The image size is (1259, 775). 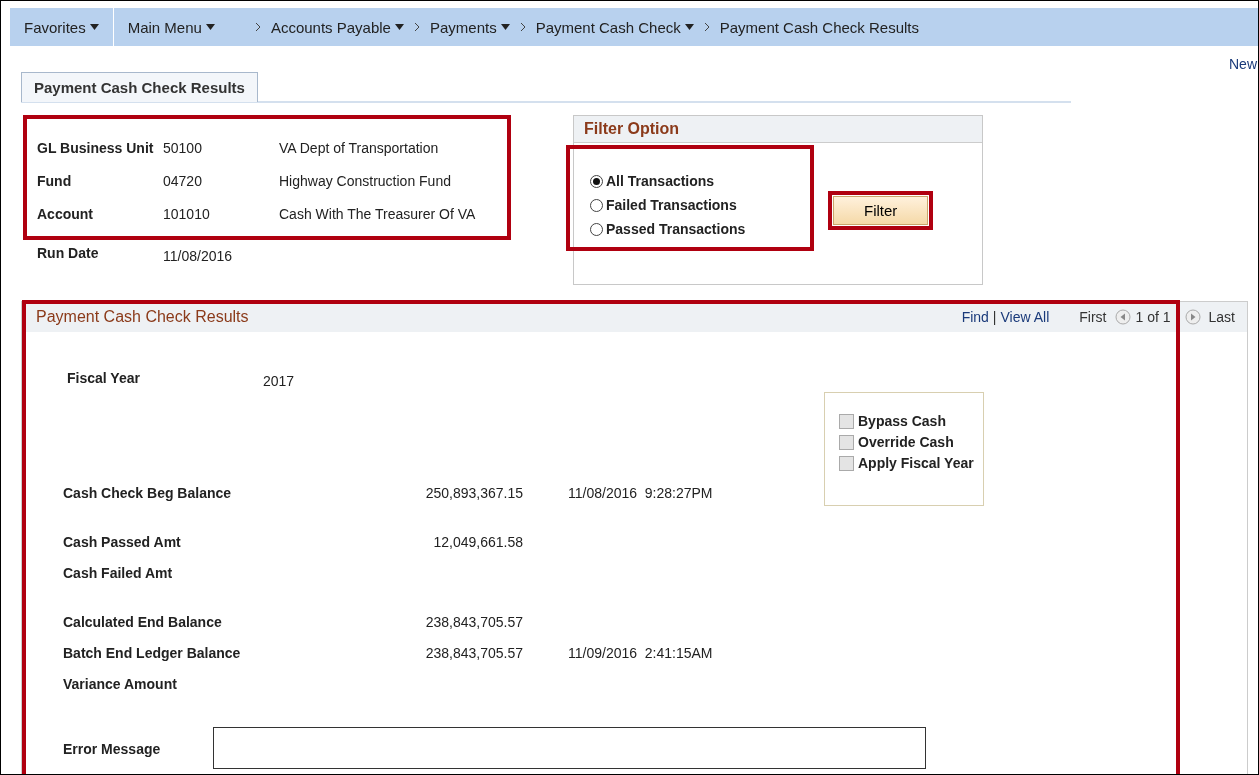 I want to click on panel-title: Filter Option, so click(x=778, y=129).